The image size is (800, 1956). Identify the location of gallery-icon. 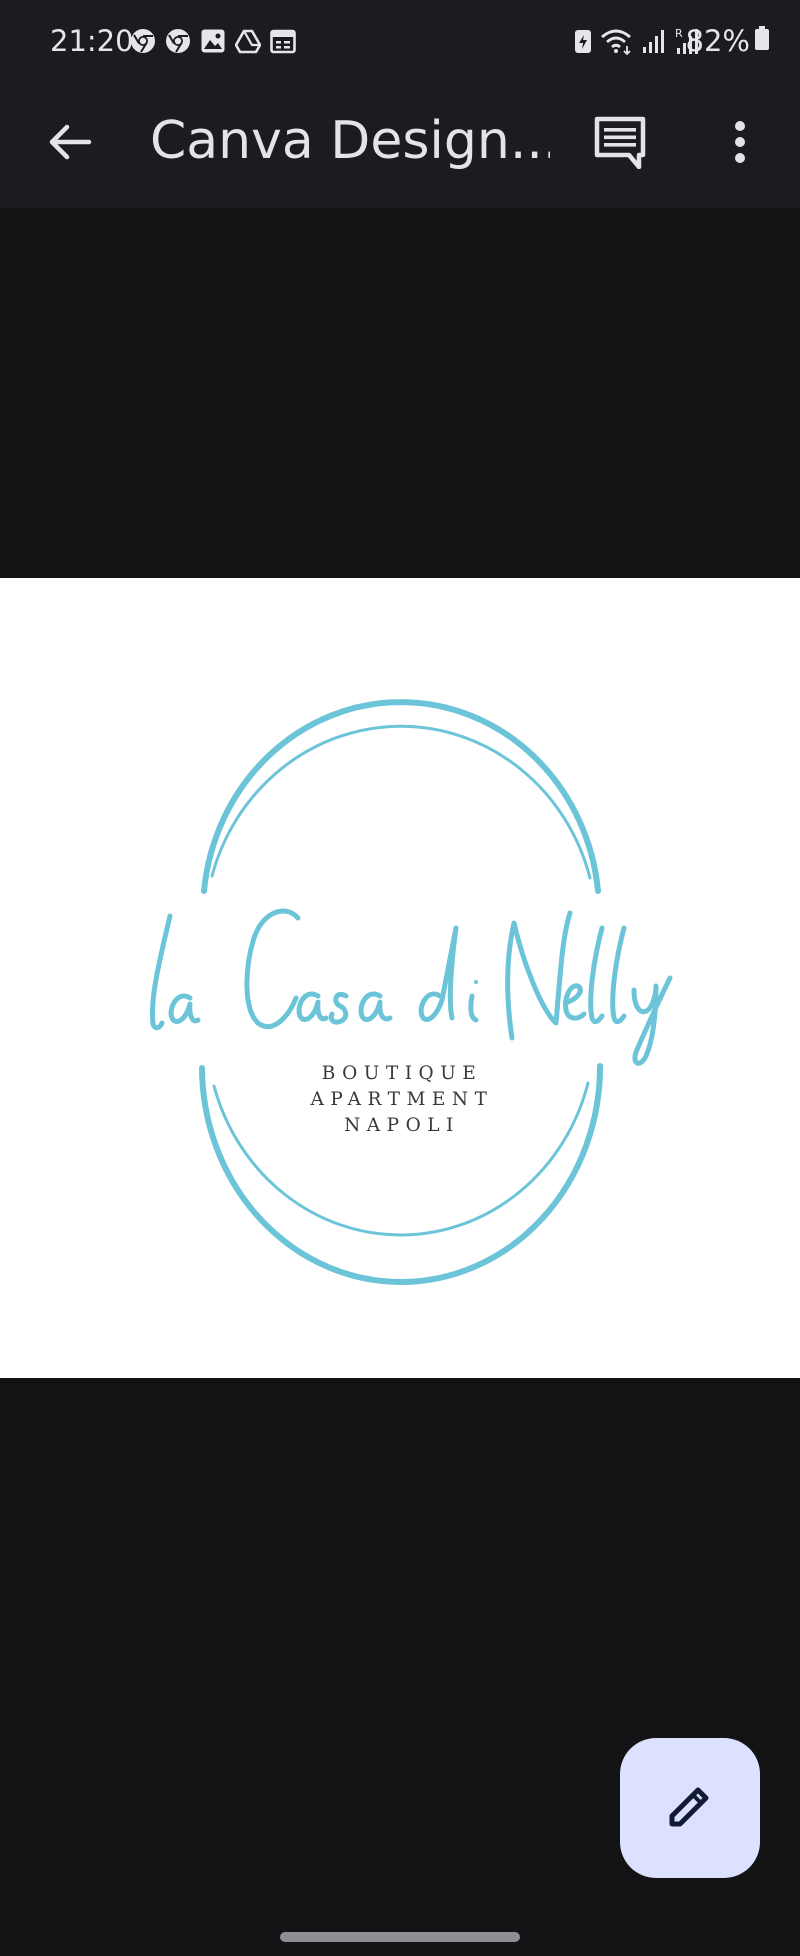
(213, 41).